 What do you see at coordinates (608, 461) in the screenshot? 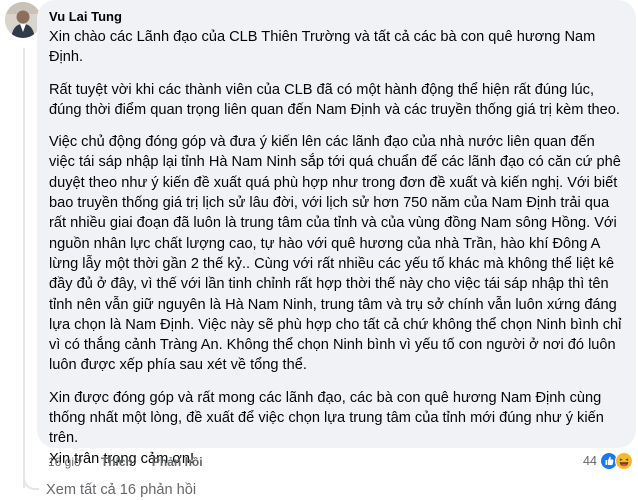
I see `reaction-summary: 44` at bounding box center [608, 461].